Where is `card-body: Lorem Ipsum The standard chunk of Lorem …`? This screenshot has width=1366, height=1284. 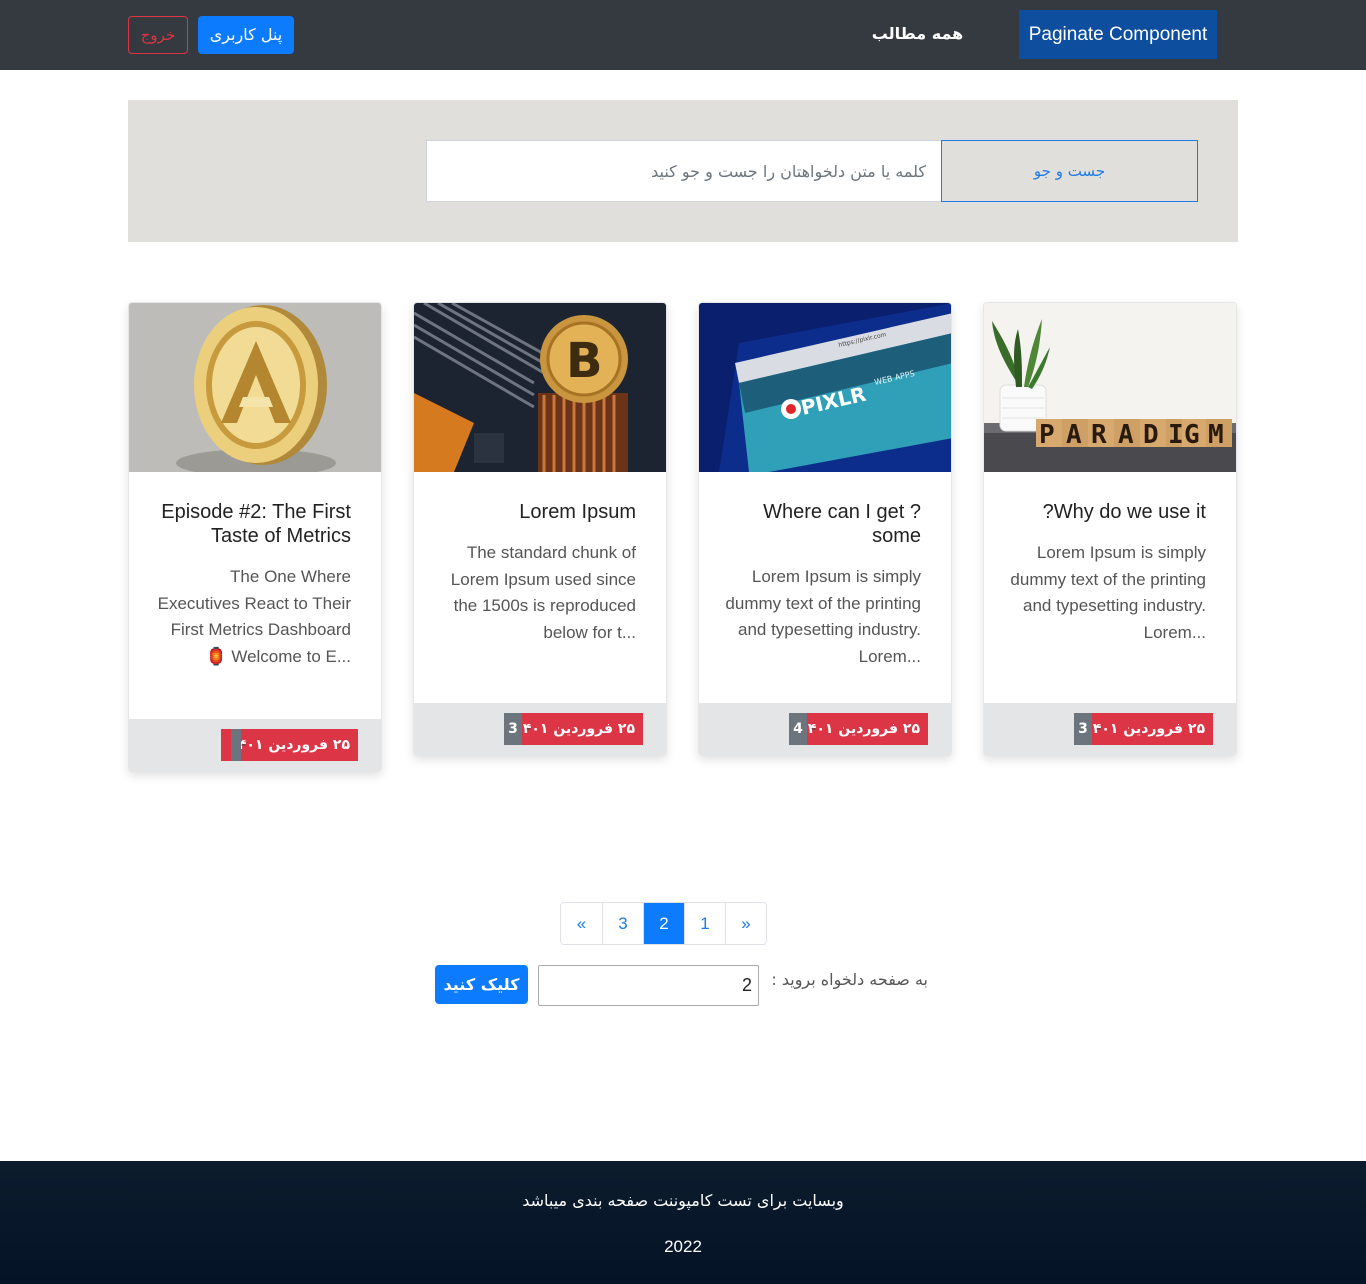
card-body: Lorem Ipsum The standard chunk of Lorem … is located at coordinates (540, 564).